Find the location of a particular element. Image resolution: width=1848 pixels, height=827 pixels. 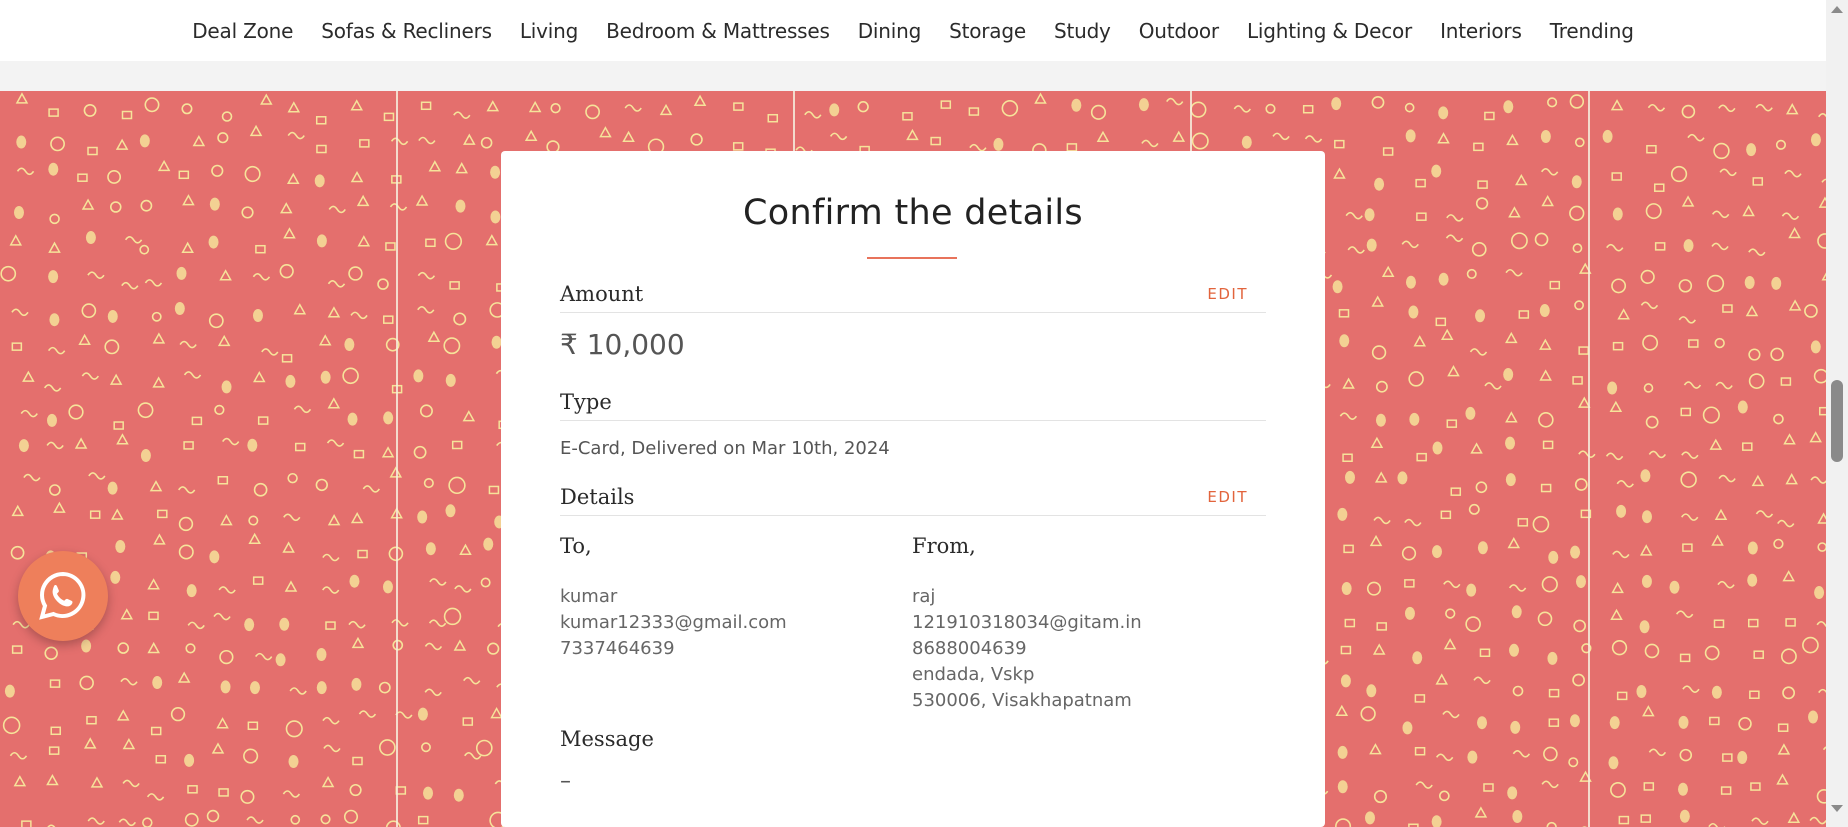

vertical-scrollbar is located at coordinates (1837, 413).